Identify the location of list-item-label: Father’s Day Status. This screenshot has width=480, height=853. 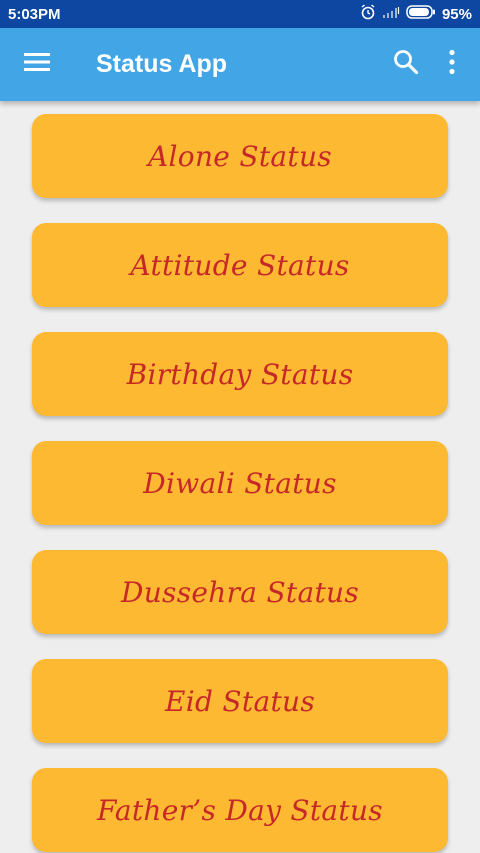
(240, 810).